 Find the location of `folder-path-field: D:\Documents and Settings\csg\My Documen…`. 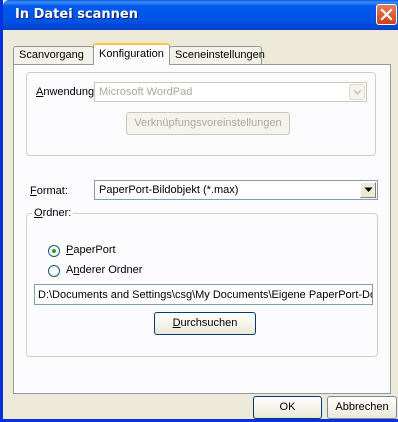

folder-path-field: D:\Documents and Settings\csg\My Documen… is located at coordinates (203, 294).